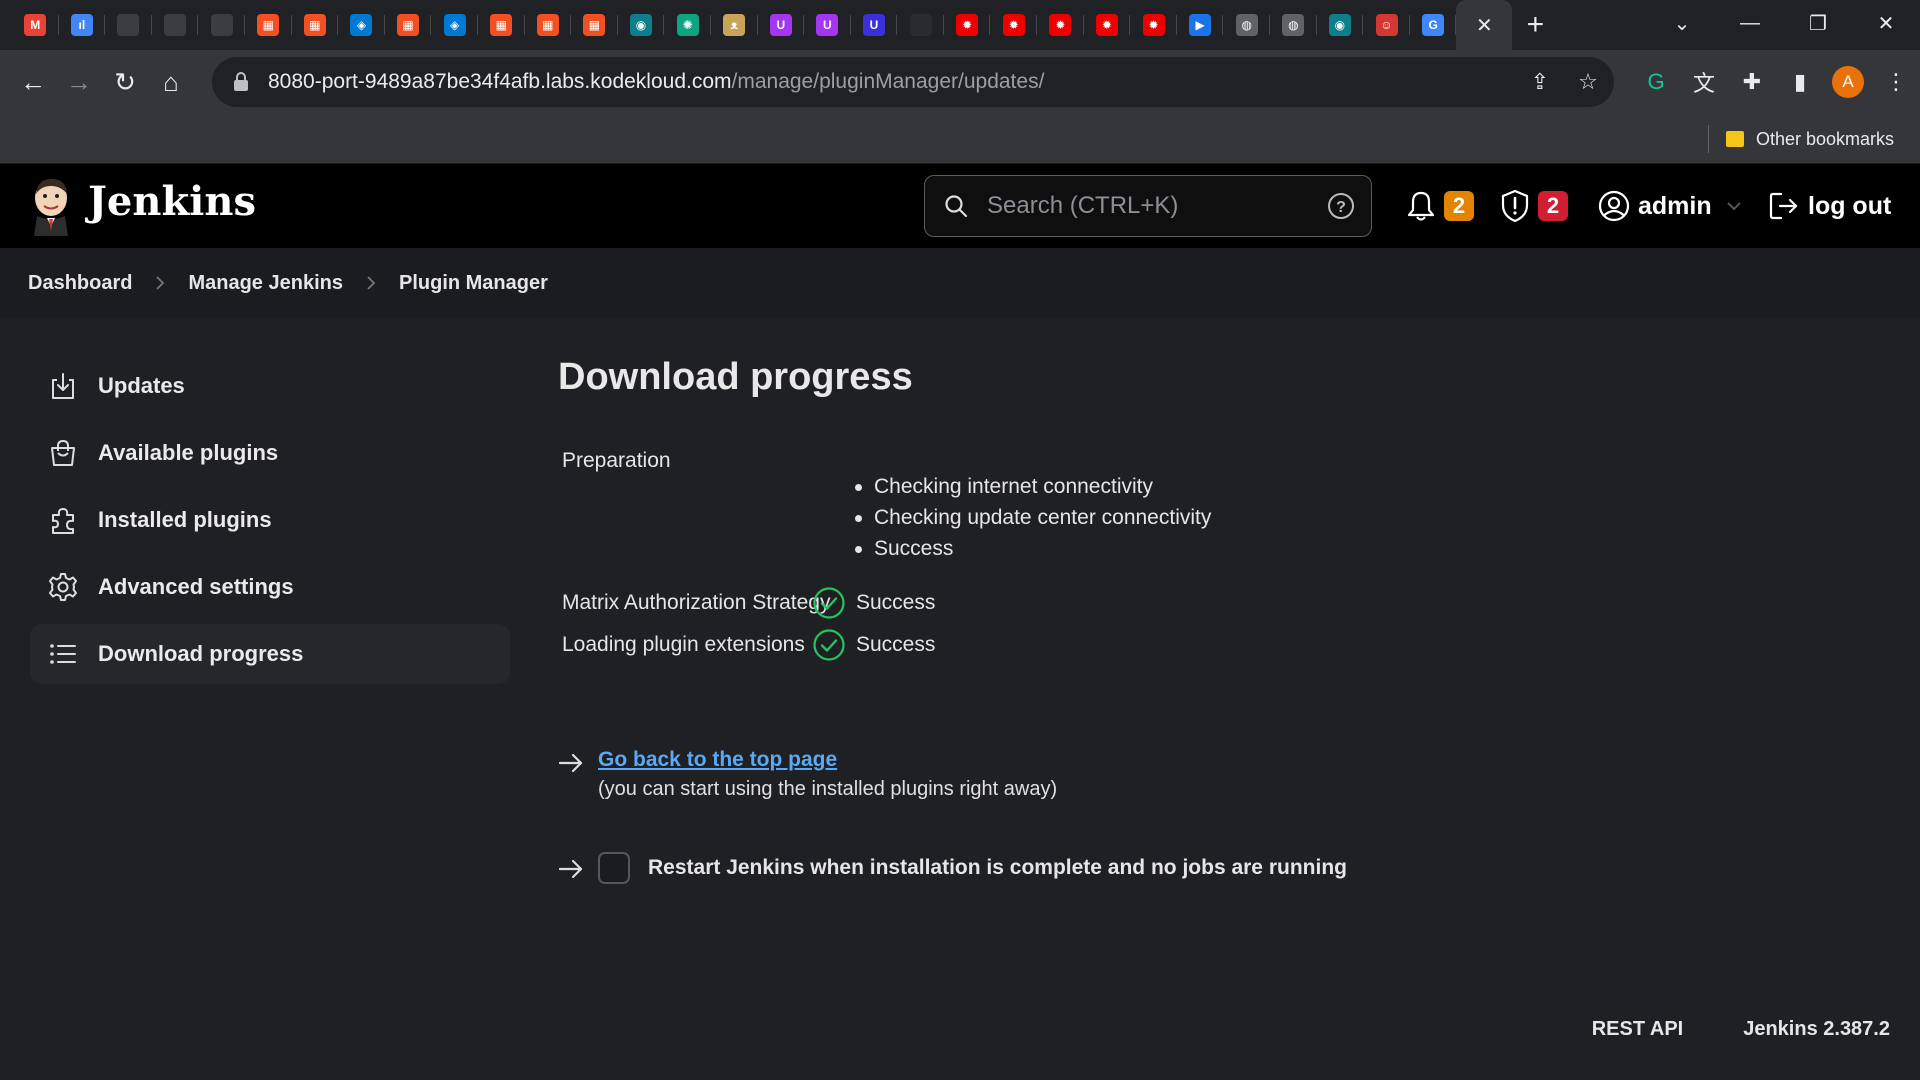 This screenshot has height=1080, width=1920. I want to click on download-icon, so click(63, 386).